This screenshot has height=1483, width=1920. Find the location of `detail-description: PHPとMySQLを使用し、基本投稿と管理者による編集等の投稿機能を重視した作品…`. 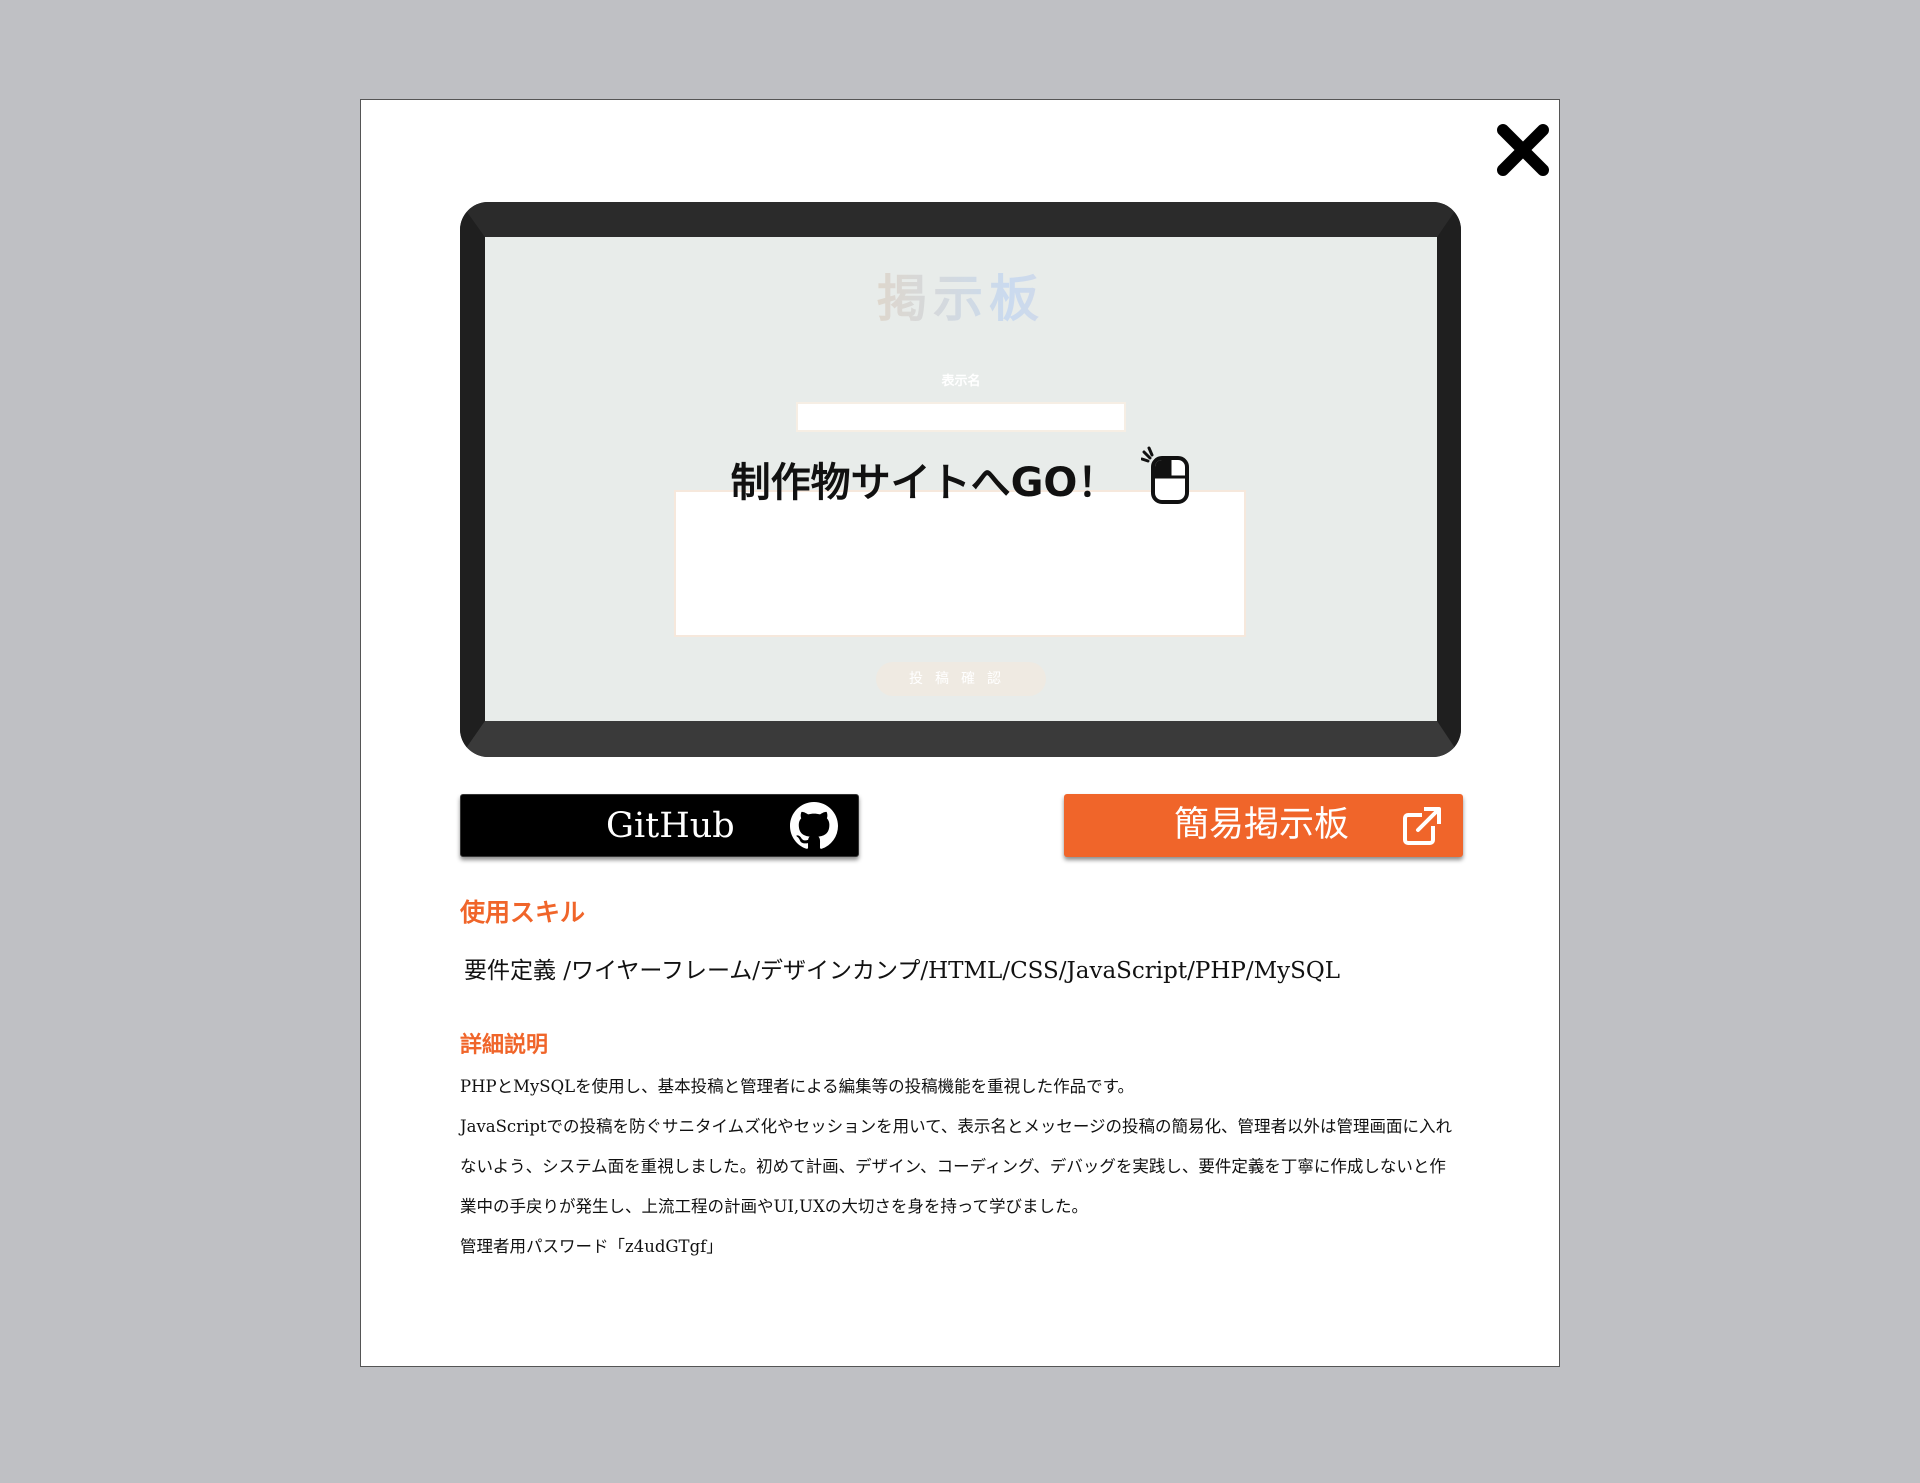

detail-description: PHPとMySQLを使用し、基本投稿と管理者による編集等の投稿機能を重視した作品… is located at coordinates (960, 1167).